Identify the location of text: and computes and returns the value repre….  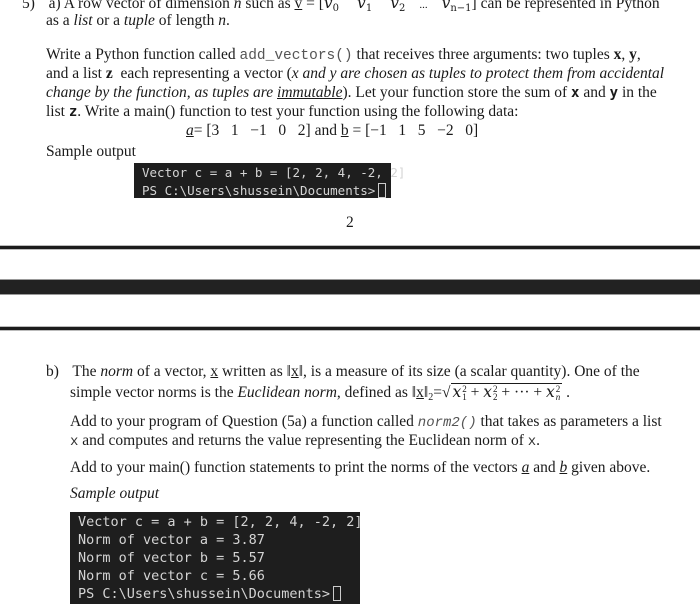
(303, 440).